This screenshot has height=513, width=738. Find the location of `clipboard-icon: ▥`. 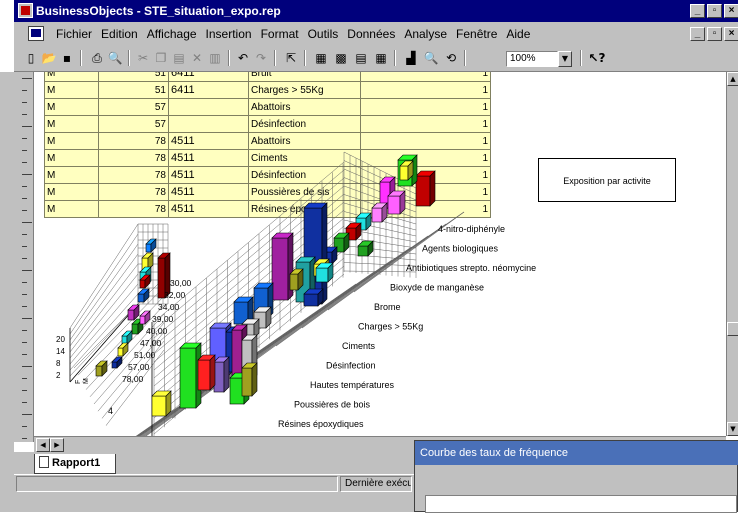

clipboard-icon: ▥ is located at coordinates (215, 58).